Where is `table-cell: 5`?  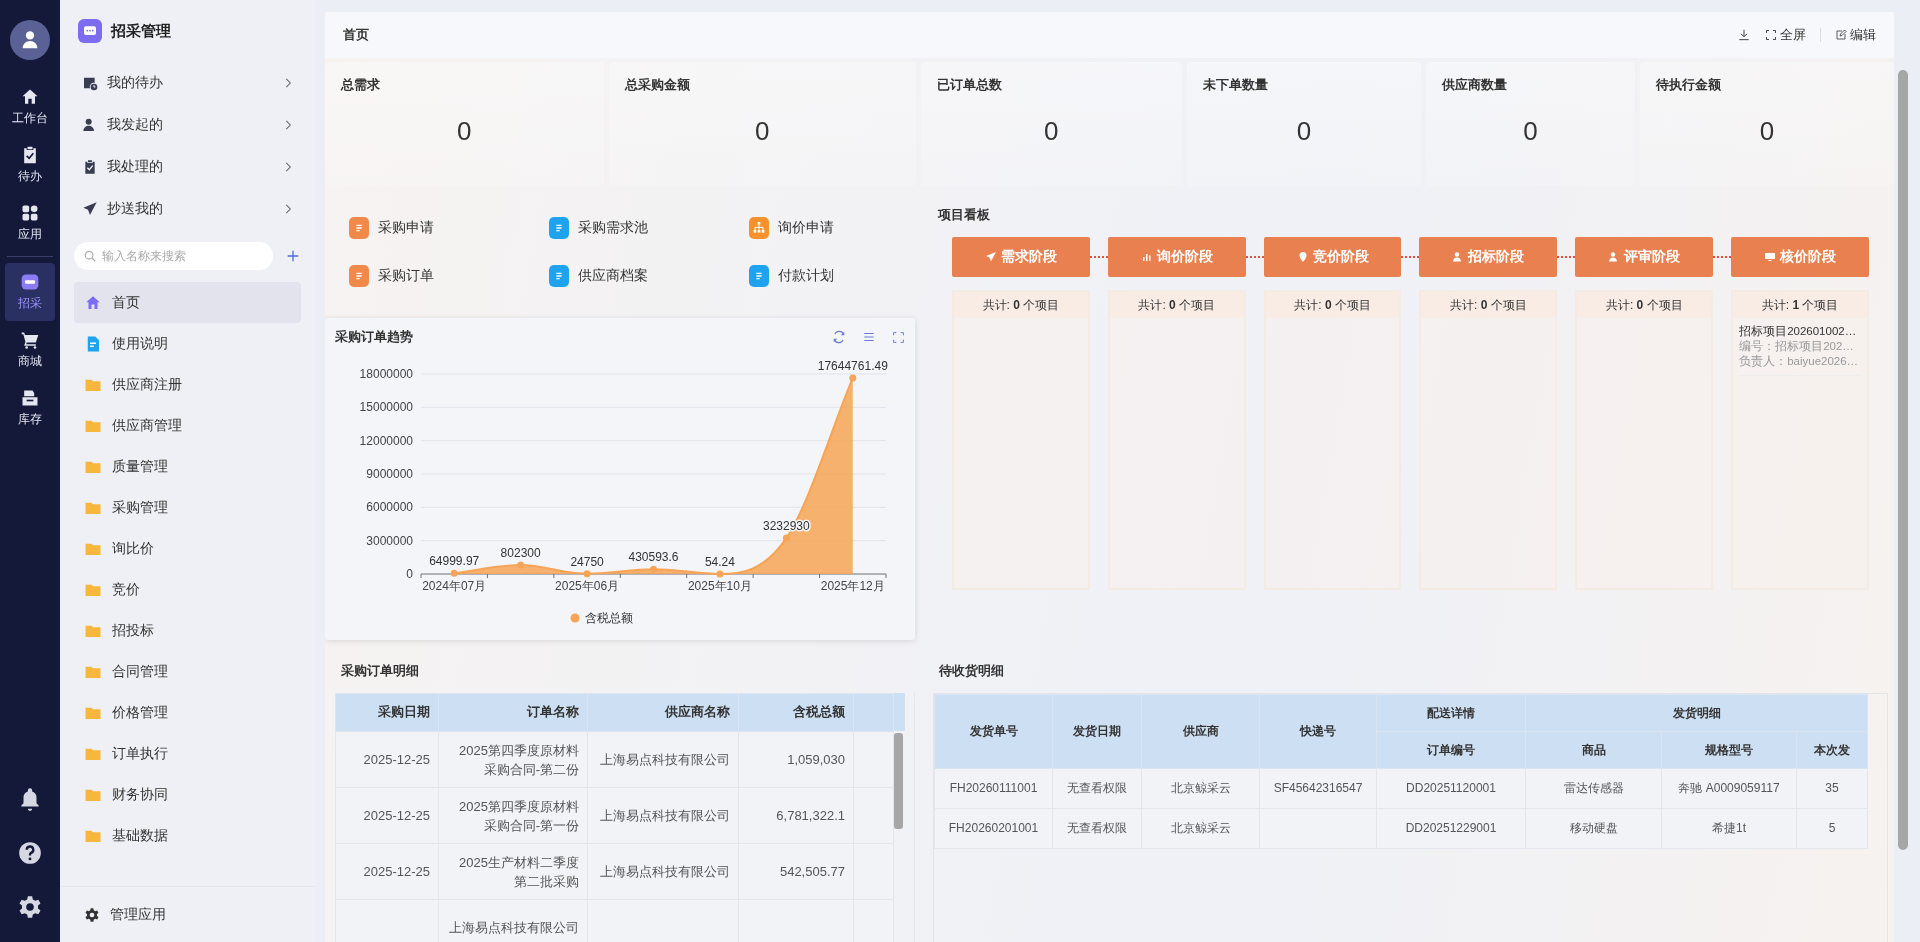 table-cell: 5 is located at coordinates (1832, 828).